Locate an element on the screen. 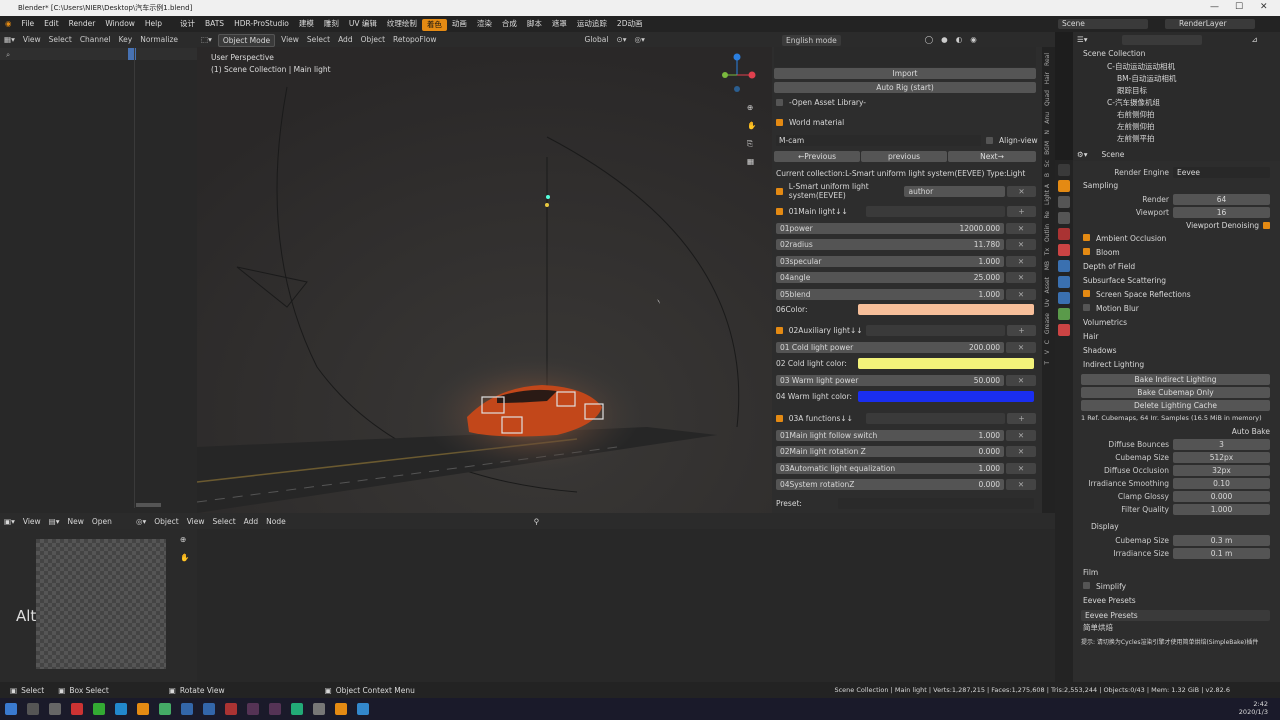 The image size is (1280, 720). section-sampling: Sampling is located at coordinates (1176, 186).